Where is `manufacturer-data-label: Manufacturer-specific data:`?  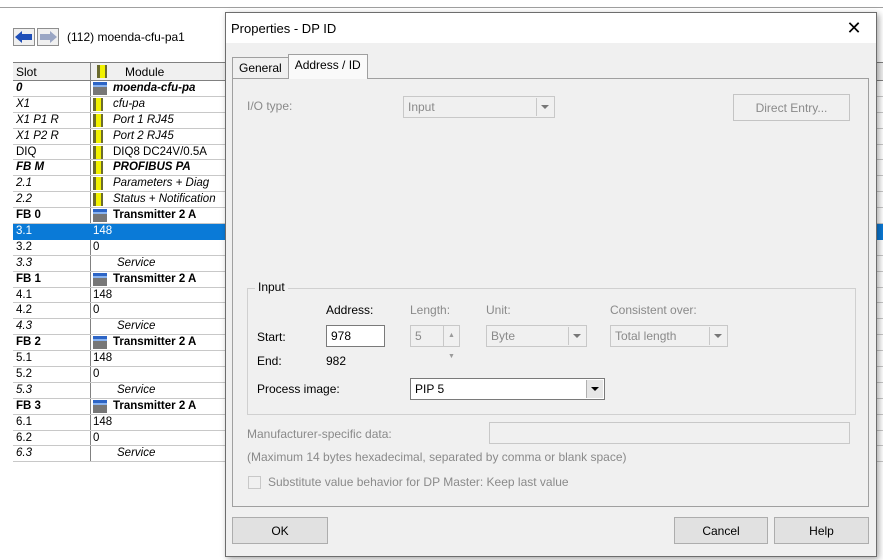
manufacturer-data-label: Manufacturer-specific data: is located at coordinates (319, 434).